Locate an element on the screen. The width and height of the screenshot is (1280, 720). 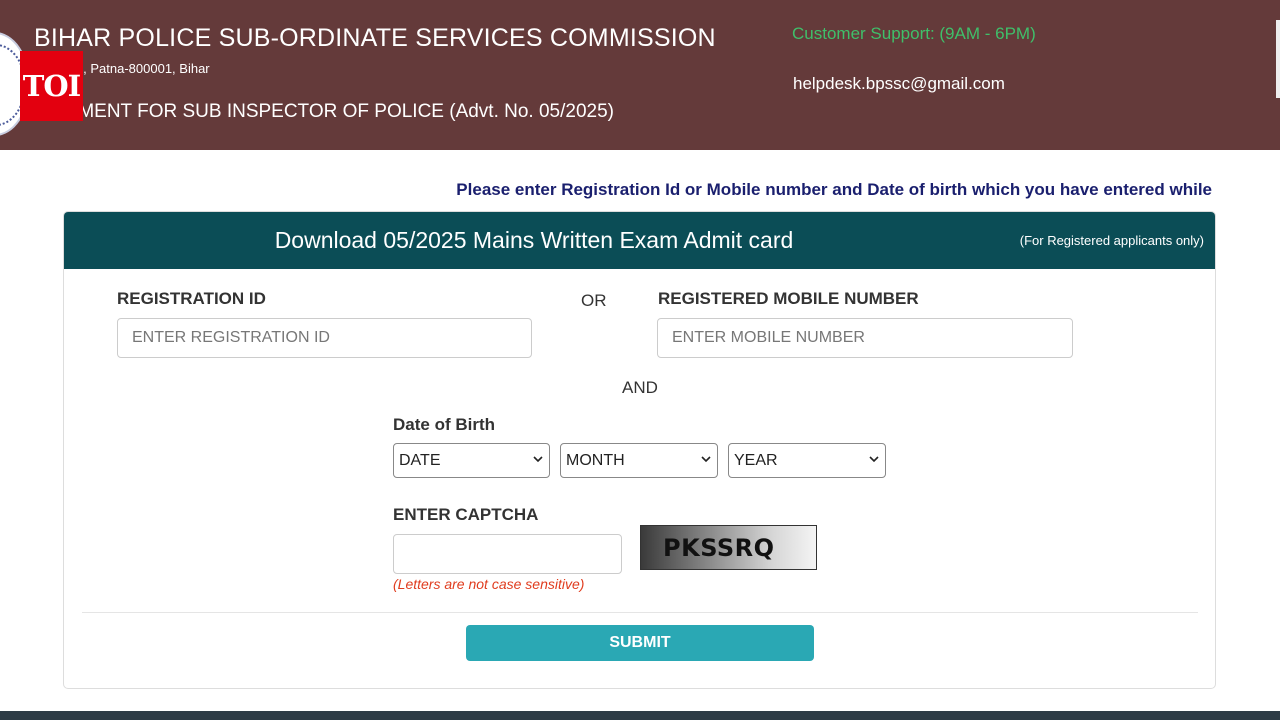
captcha-label: ENTER CAPTCHA is located at coordinates (466, 514).